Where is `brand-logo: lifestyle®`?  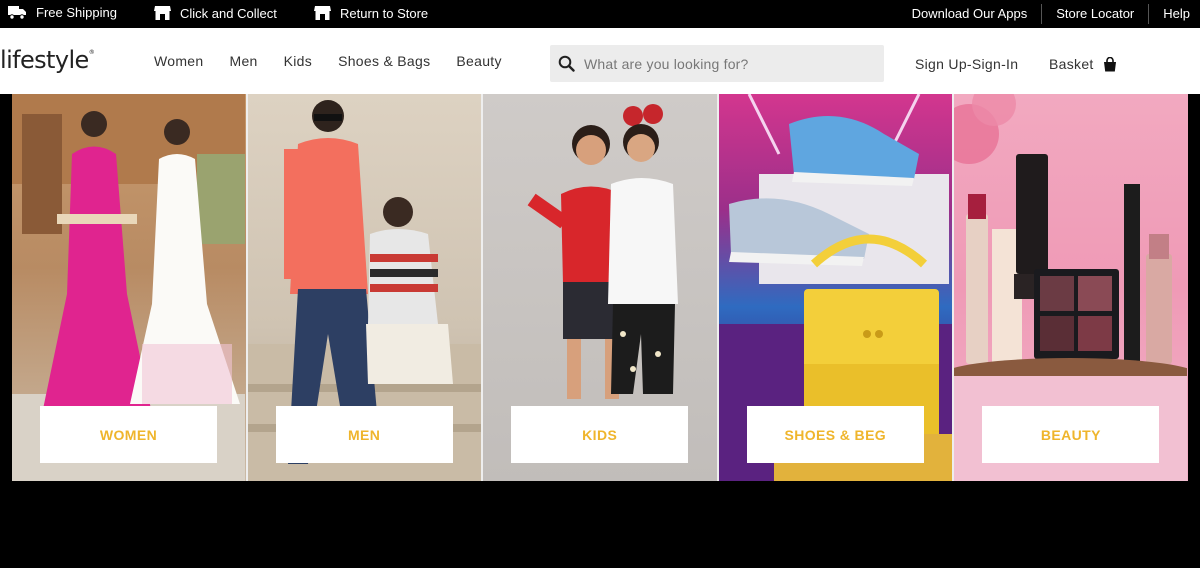
brand-logo: lifestyle® is located at coordinates (47, 60).